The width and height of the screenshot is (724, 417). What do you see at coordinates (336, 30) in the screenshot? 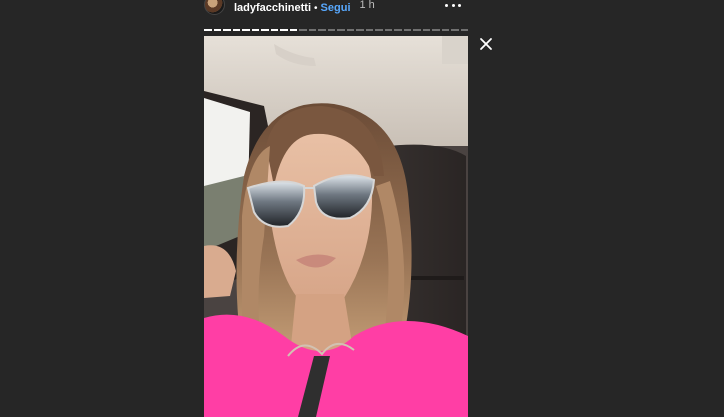
I see `story-progress-bar` at bounding box center [336, 30].